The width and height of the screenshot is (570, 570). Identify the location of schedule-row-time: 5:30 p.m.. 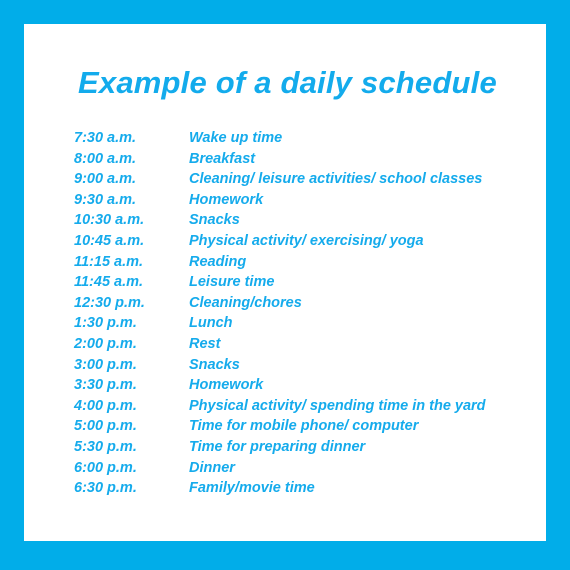
(105, 446).